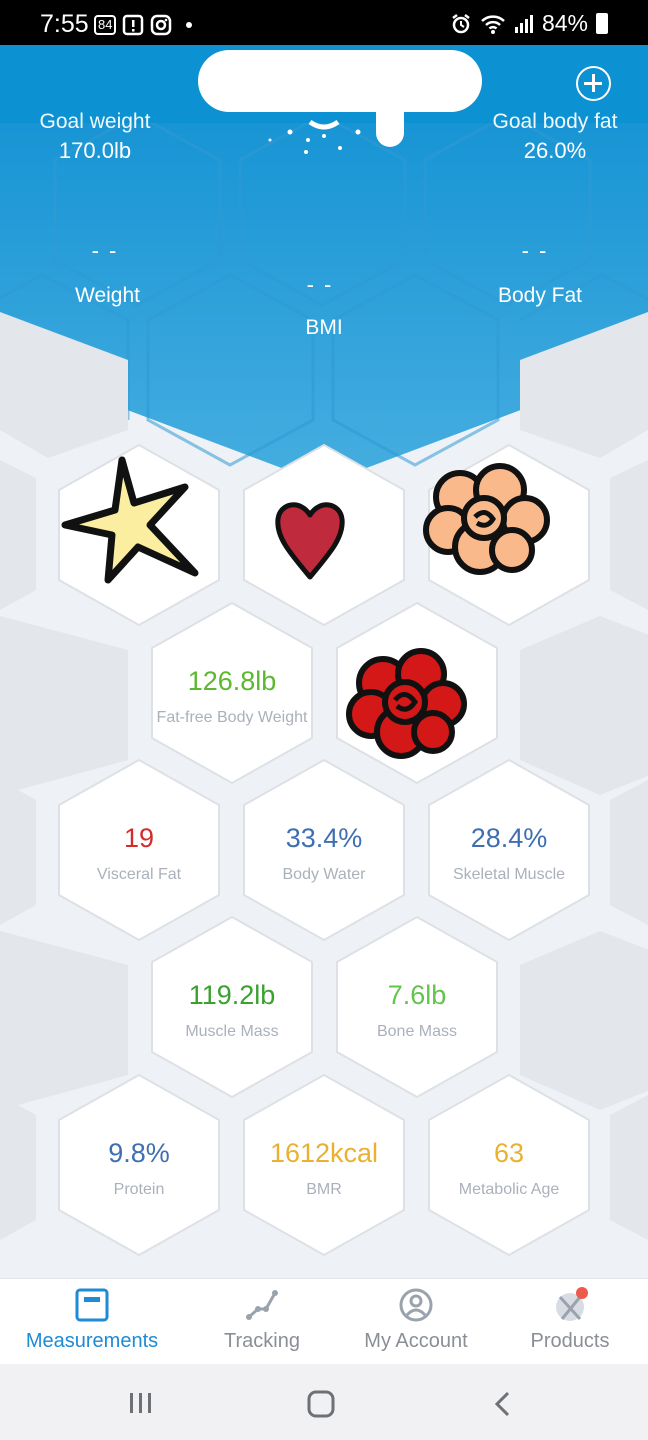  I want to click on nav-my-account: My Account, so click(416, 1322).